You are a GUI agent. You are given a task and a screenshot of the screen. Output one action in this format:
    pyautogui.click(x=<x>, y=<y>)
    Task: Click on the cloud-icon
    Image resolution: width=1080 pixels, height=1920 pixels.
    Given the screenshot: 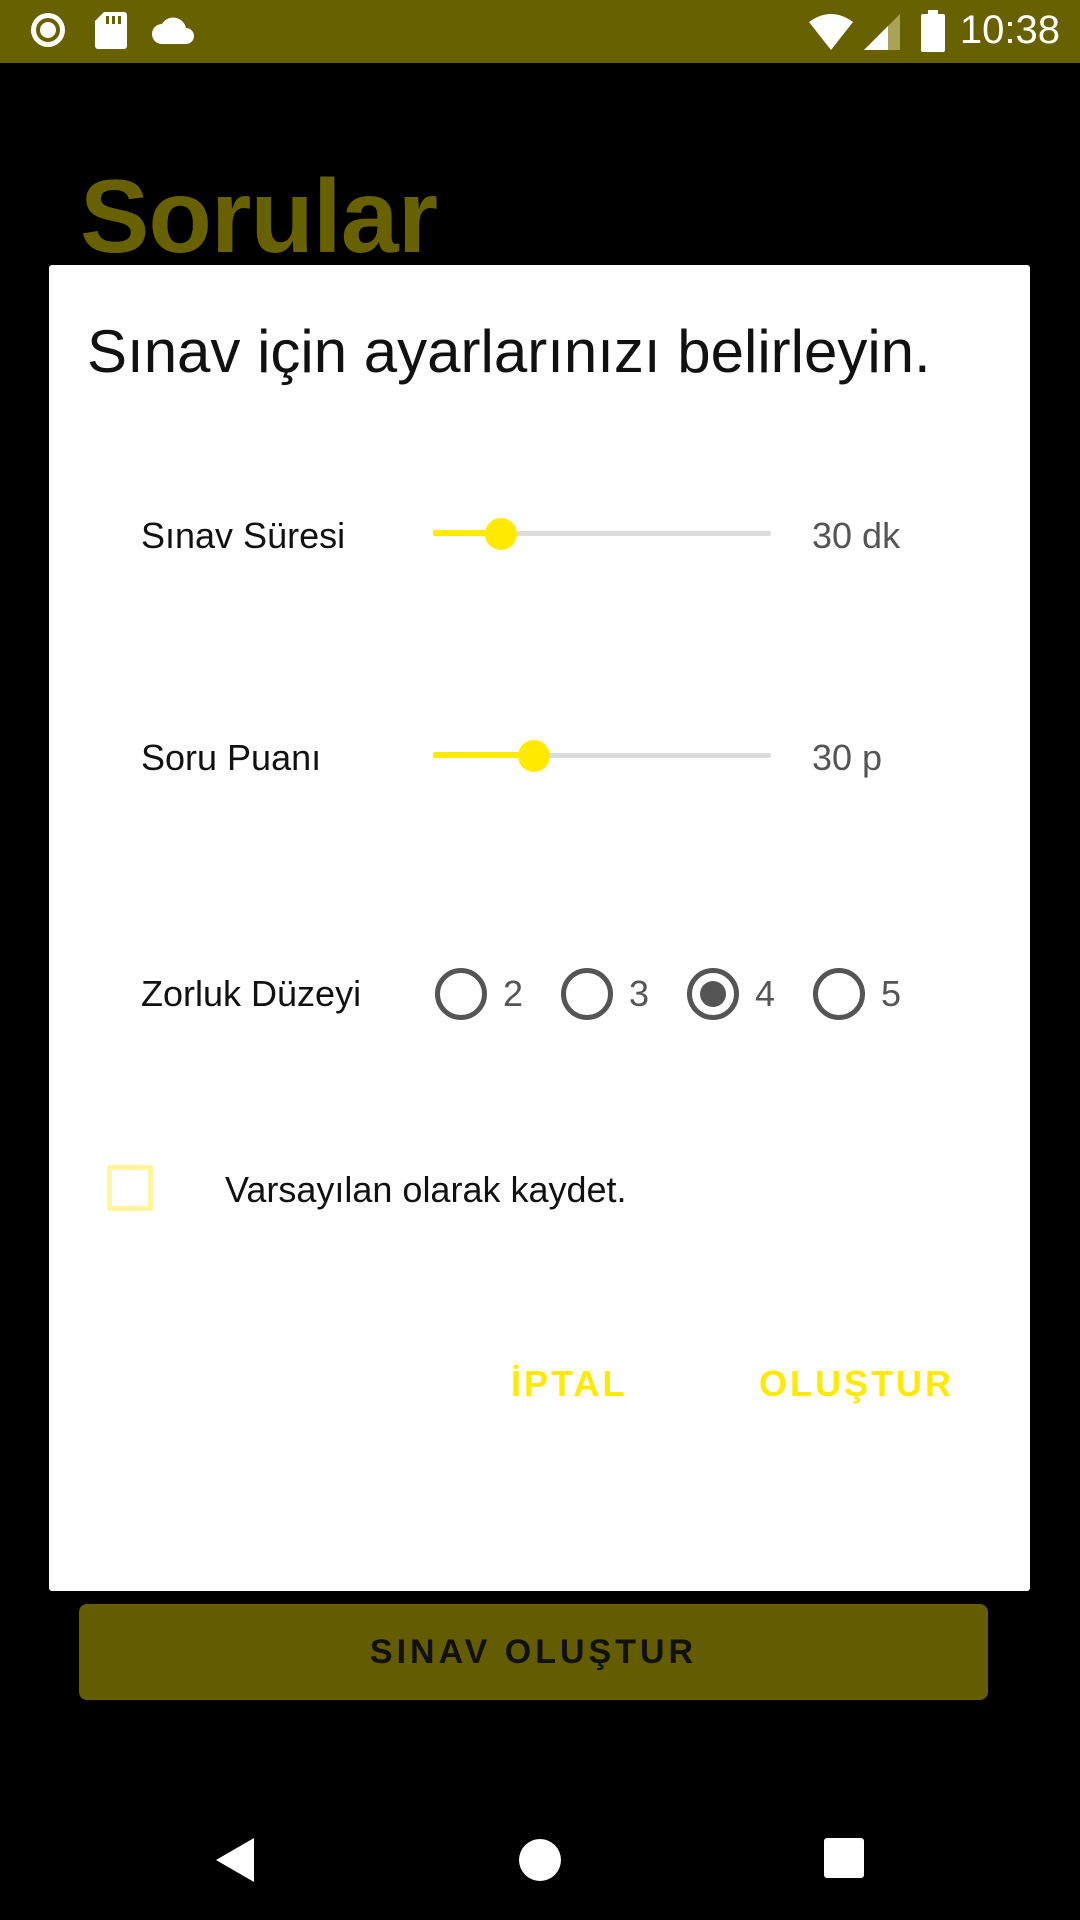 What is the action you would take?
    pyautogui.click(x=173, y=30)
    